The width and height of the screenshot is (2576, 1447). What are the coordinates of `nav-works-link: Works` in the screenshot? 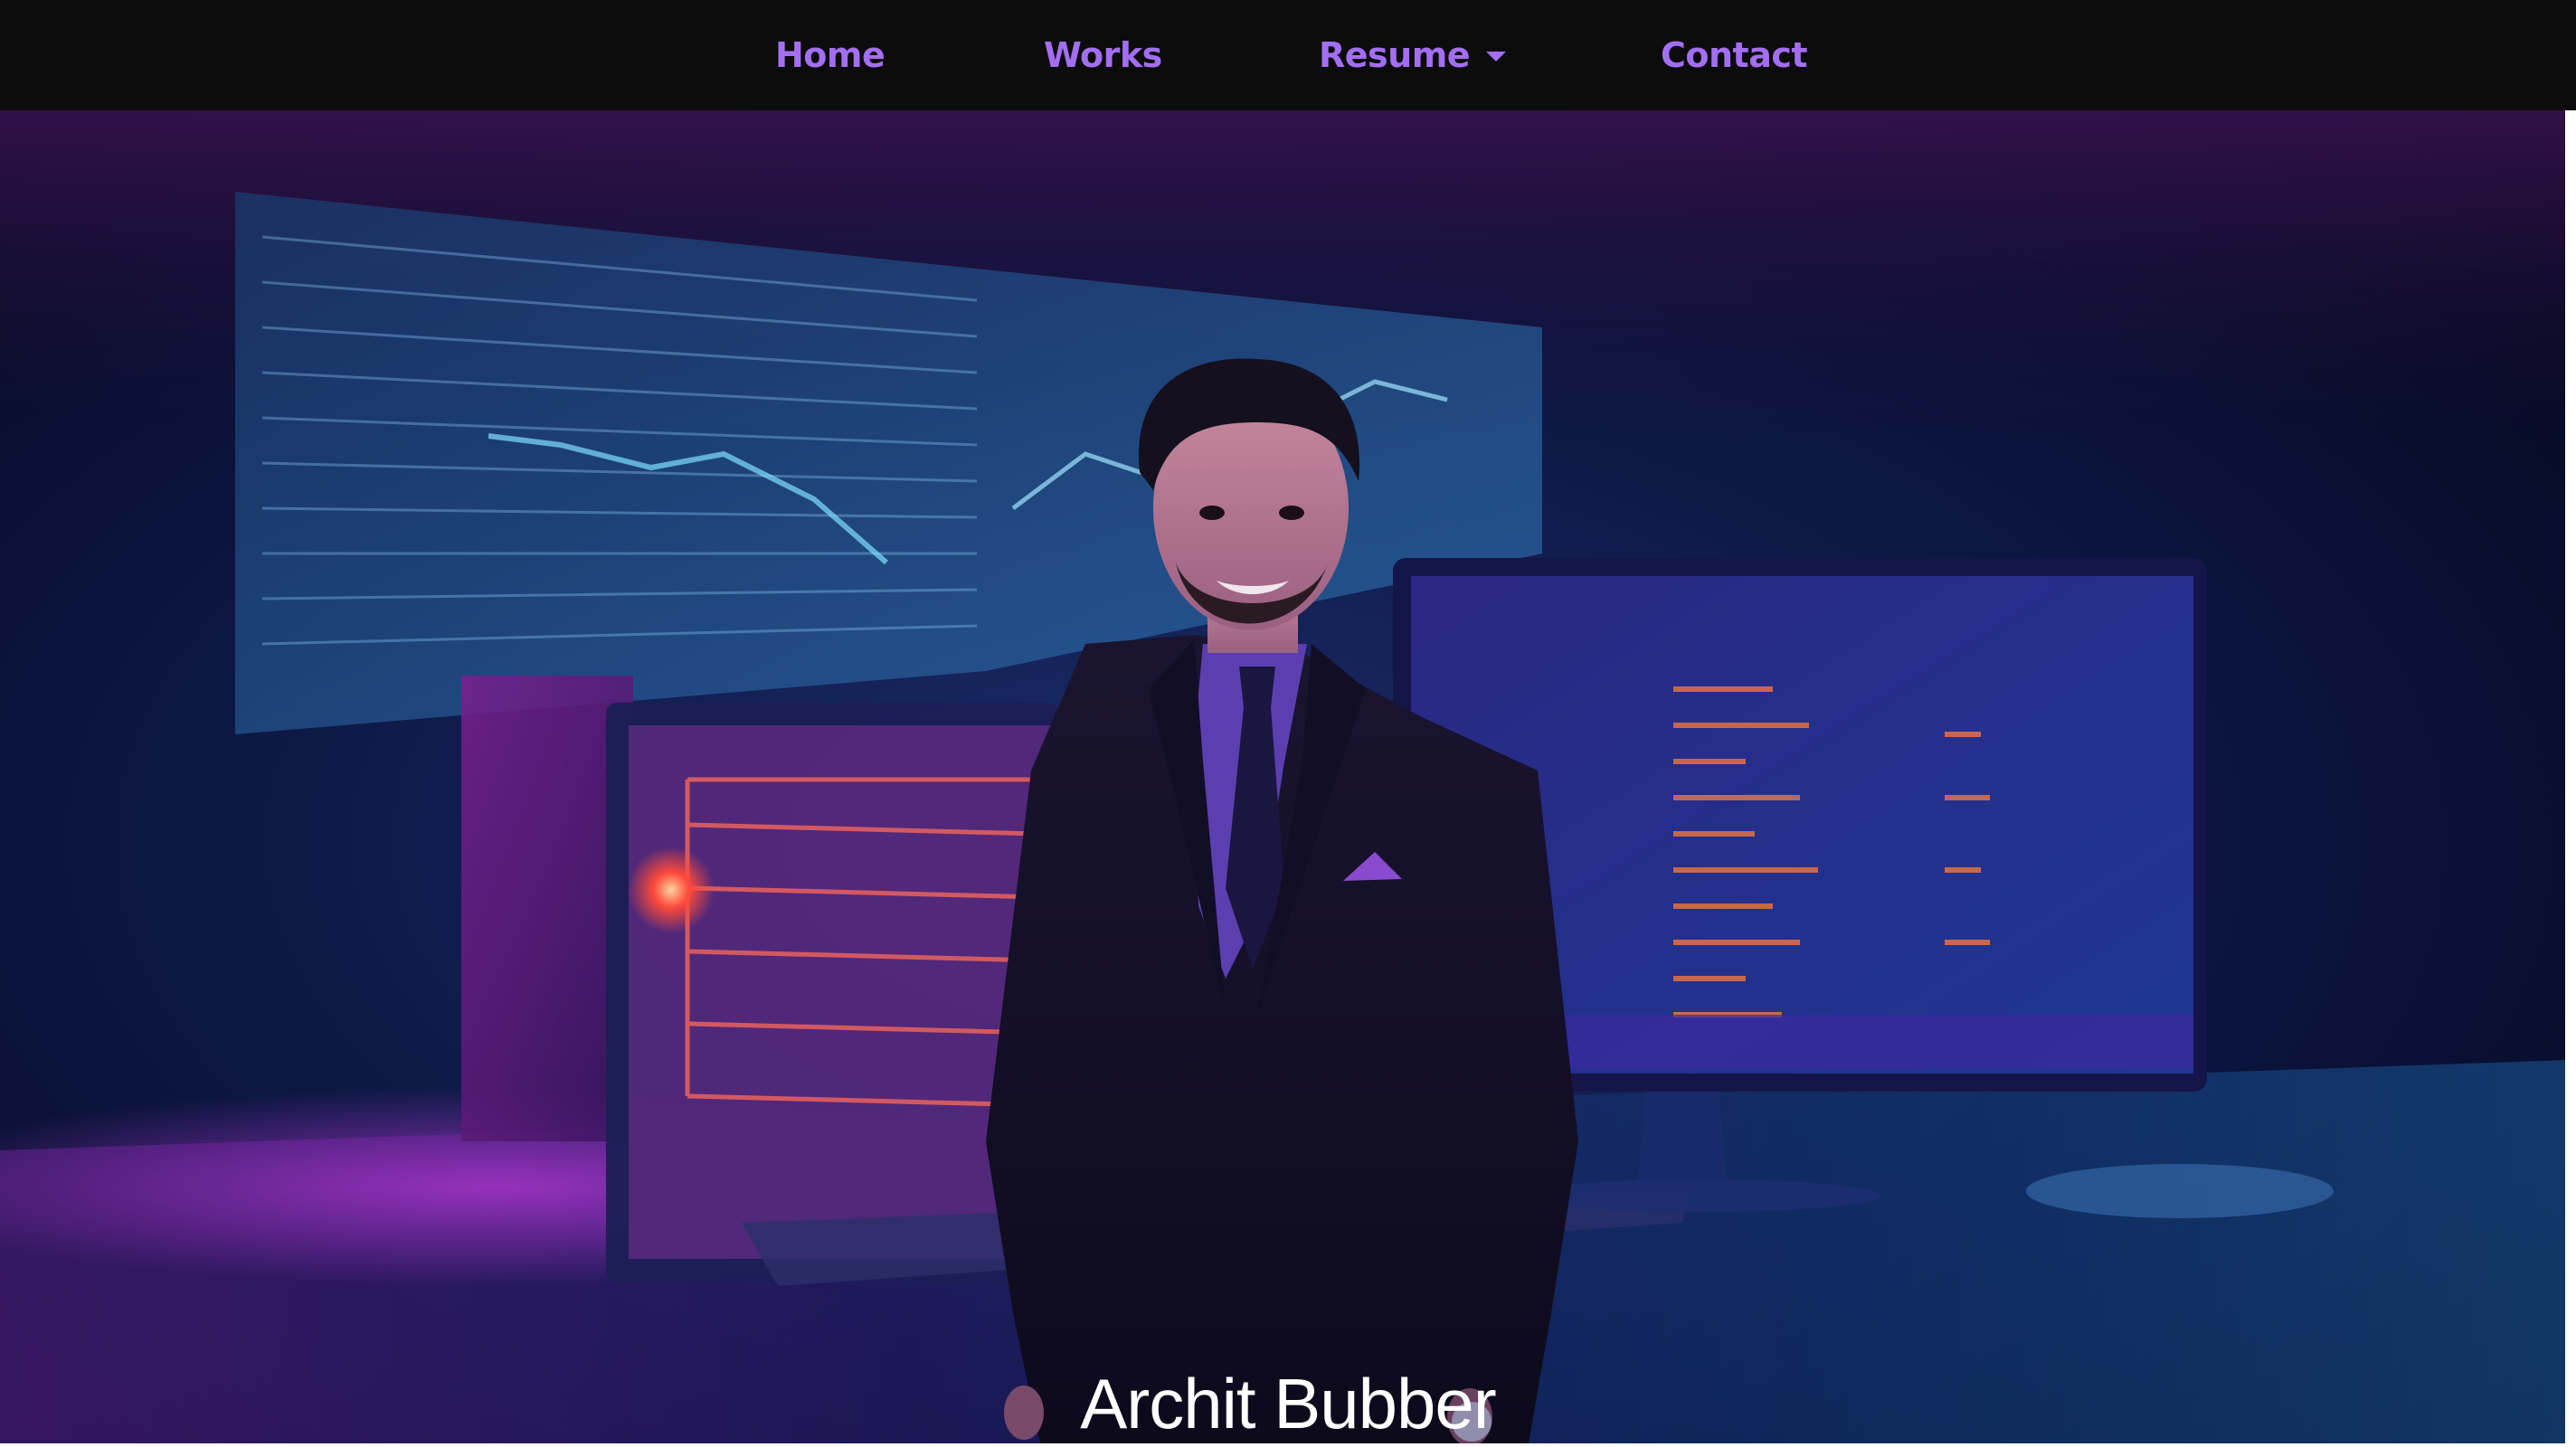 It's located at (1103, 55).